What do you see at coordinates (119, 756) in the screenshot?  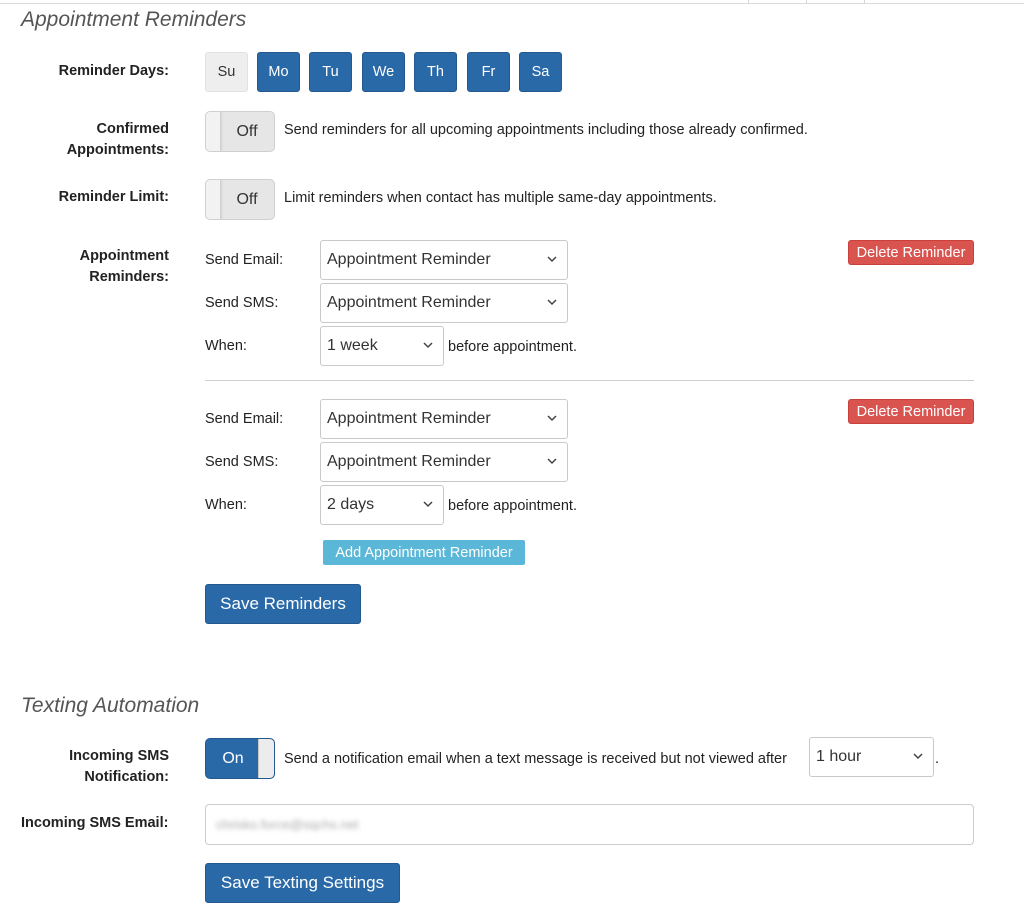 I see `incoming-label-line1: Incoming SMS` at bounding box center [119, 756].